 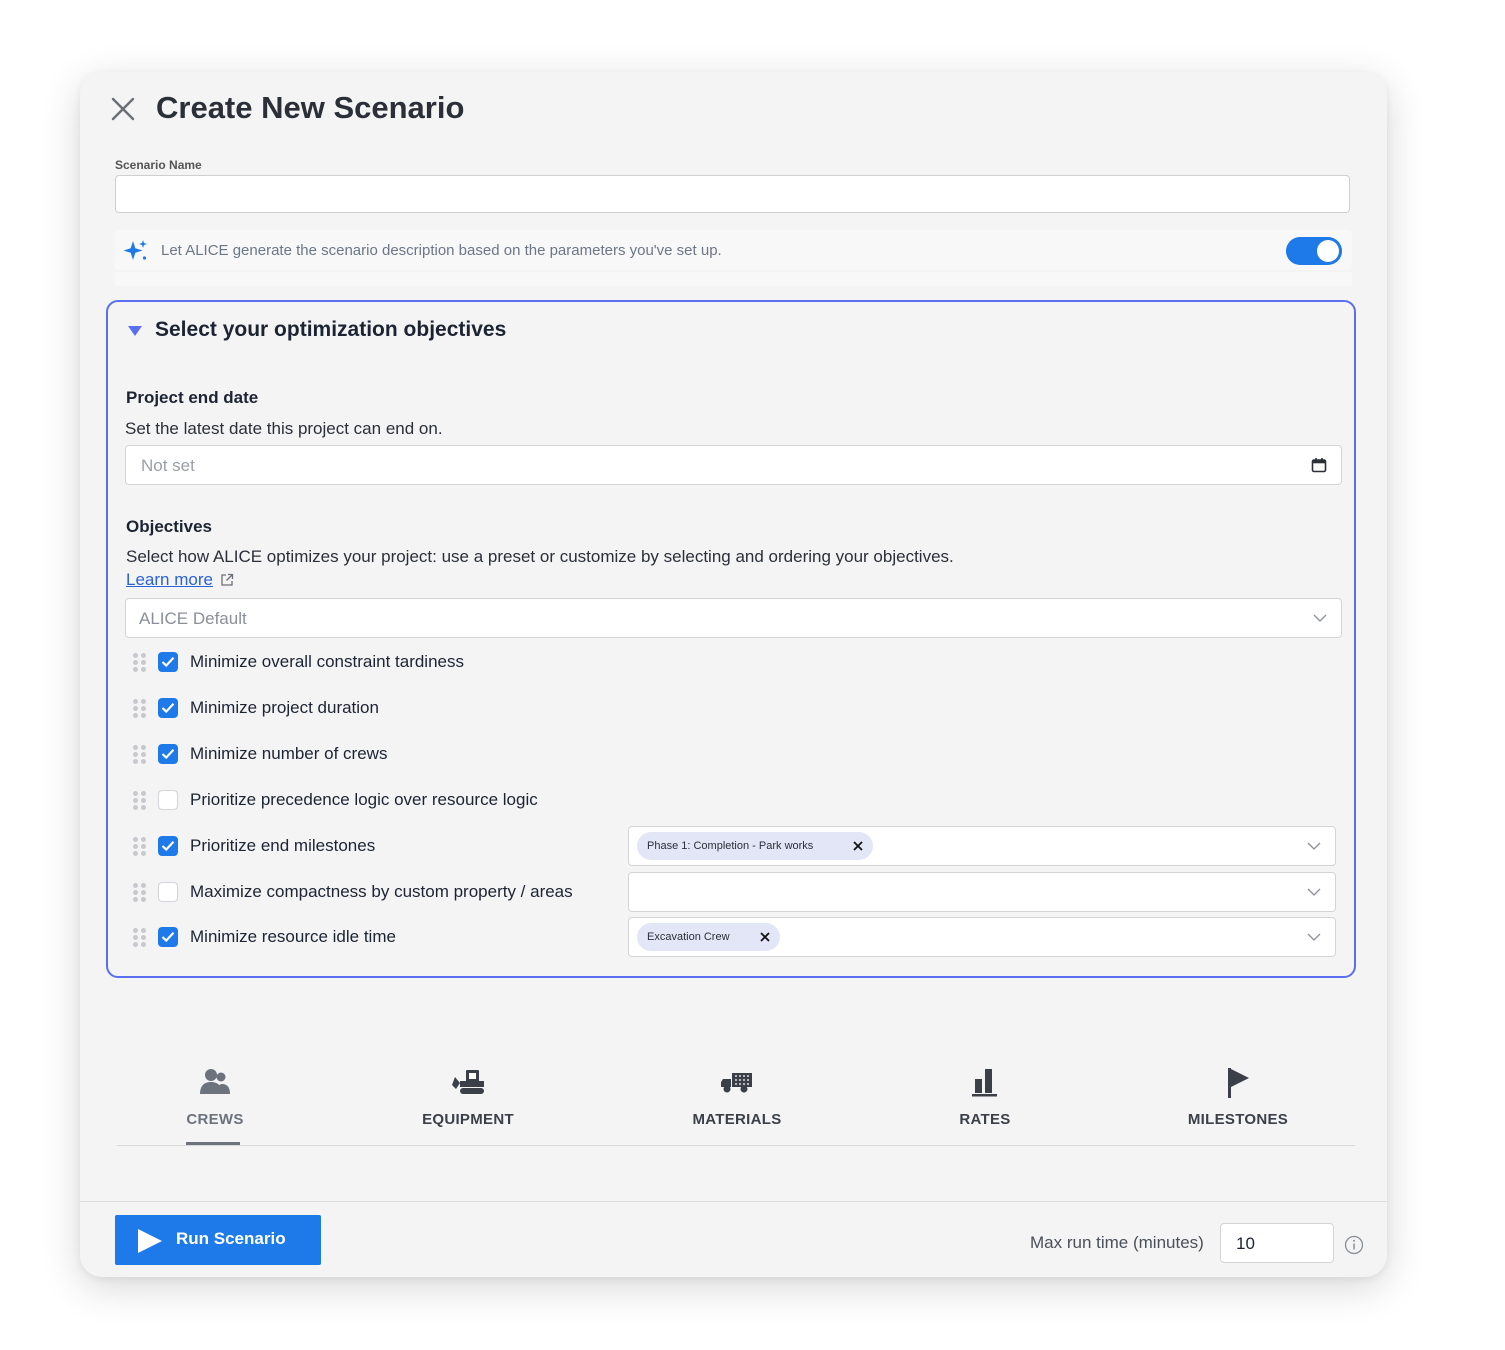 What do you see at coordinates (193, 618) in the screenshot?
I see `preset-value: ALICE Default` at bounding box center [193, 618].